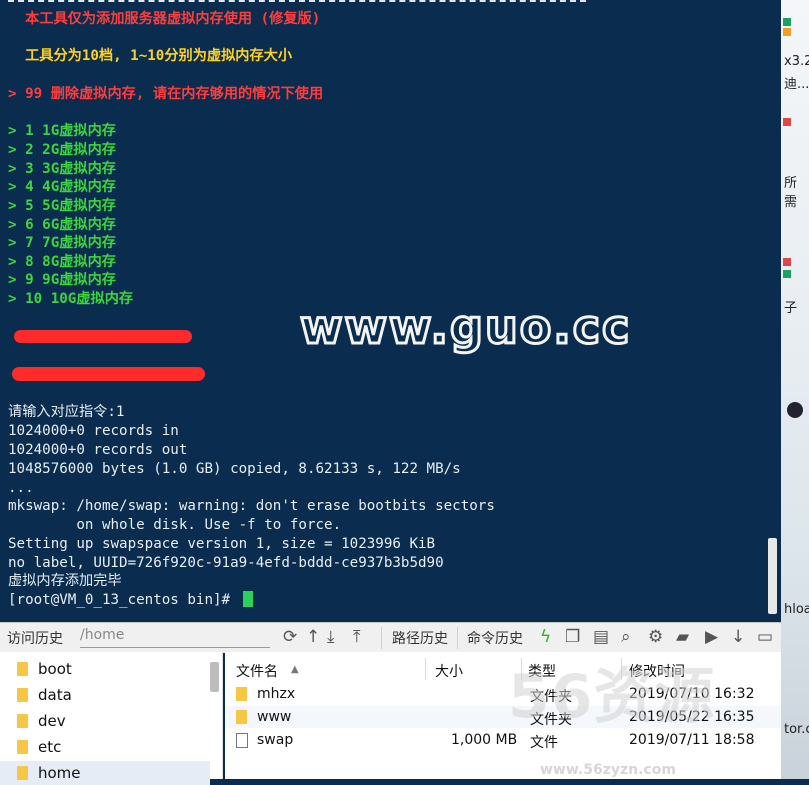  What do you see at coordinates (796, 729) in the screenshot?
I see `strip-text: tor.c` at bounding box center [796, 729].